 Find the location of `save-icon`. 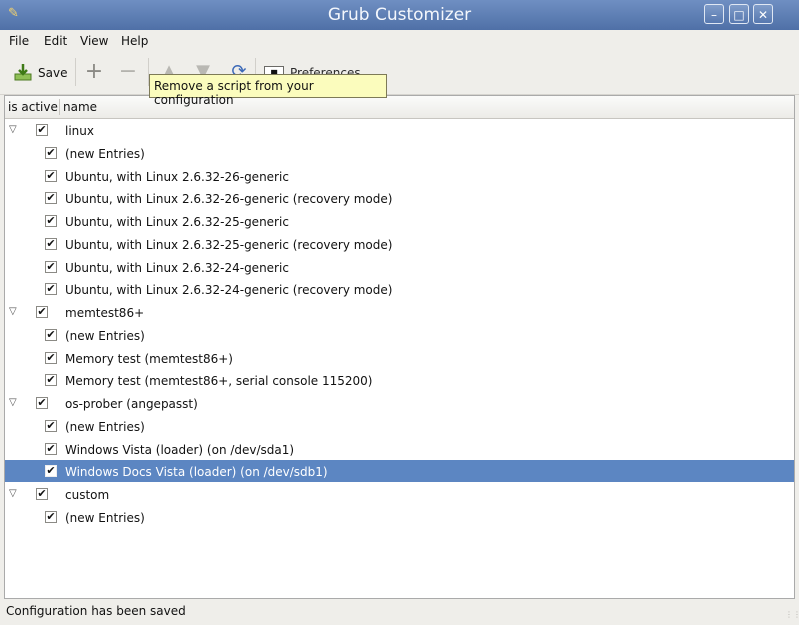

save-icon is located at coordinates (23, 72).